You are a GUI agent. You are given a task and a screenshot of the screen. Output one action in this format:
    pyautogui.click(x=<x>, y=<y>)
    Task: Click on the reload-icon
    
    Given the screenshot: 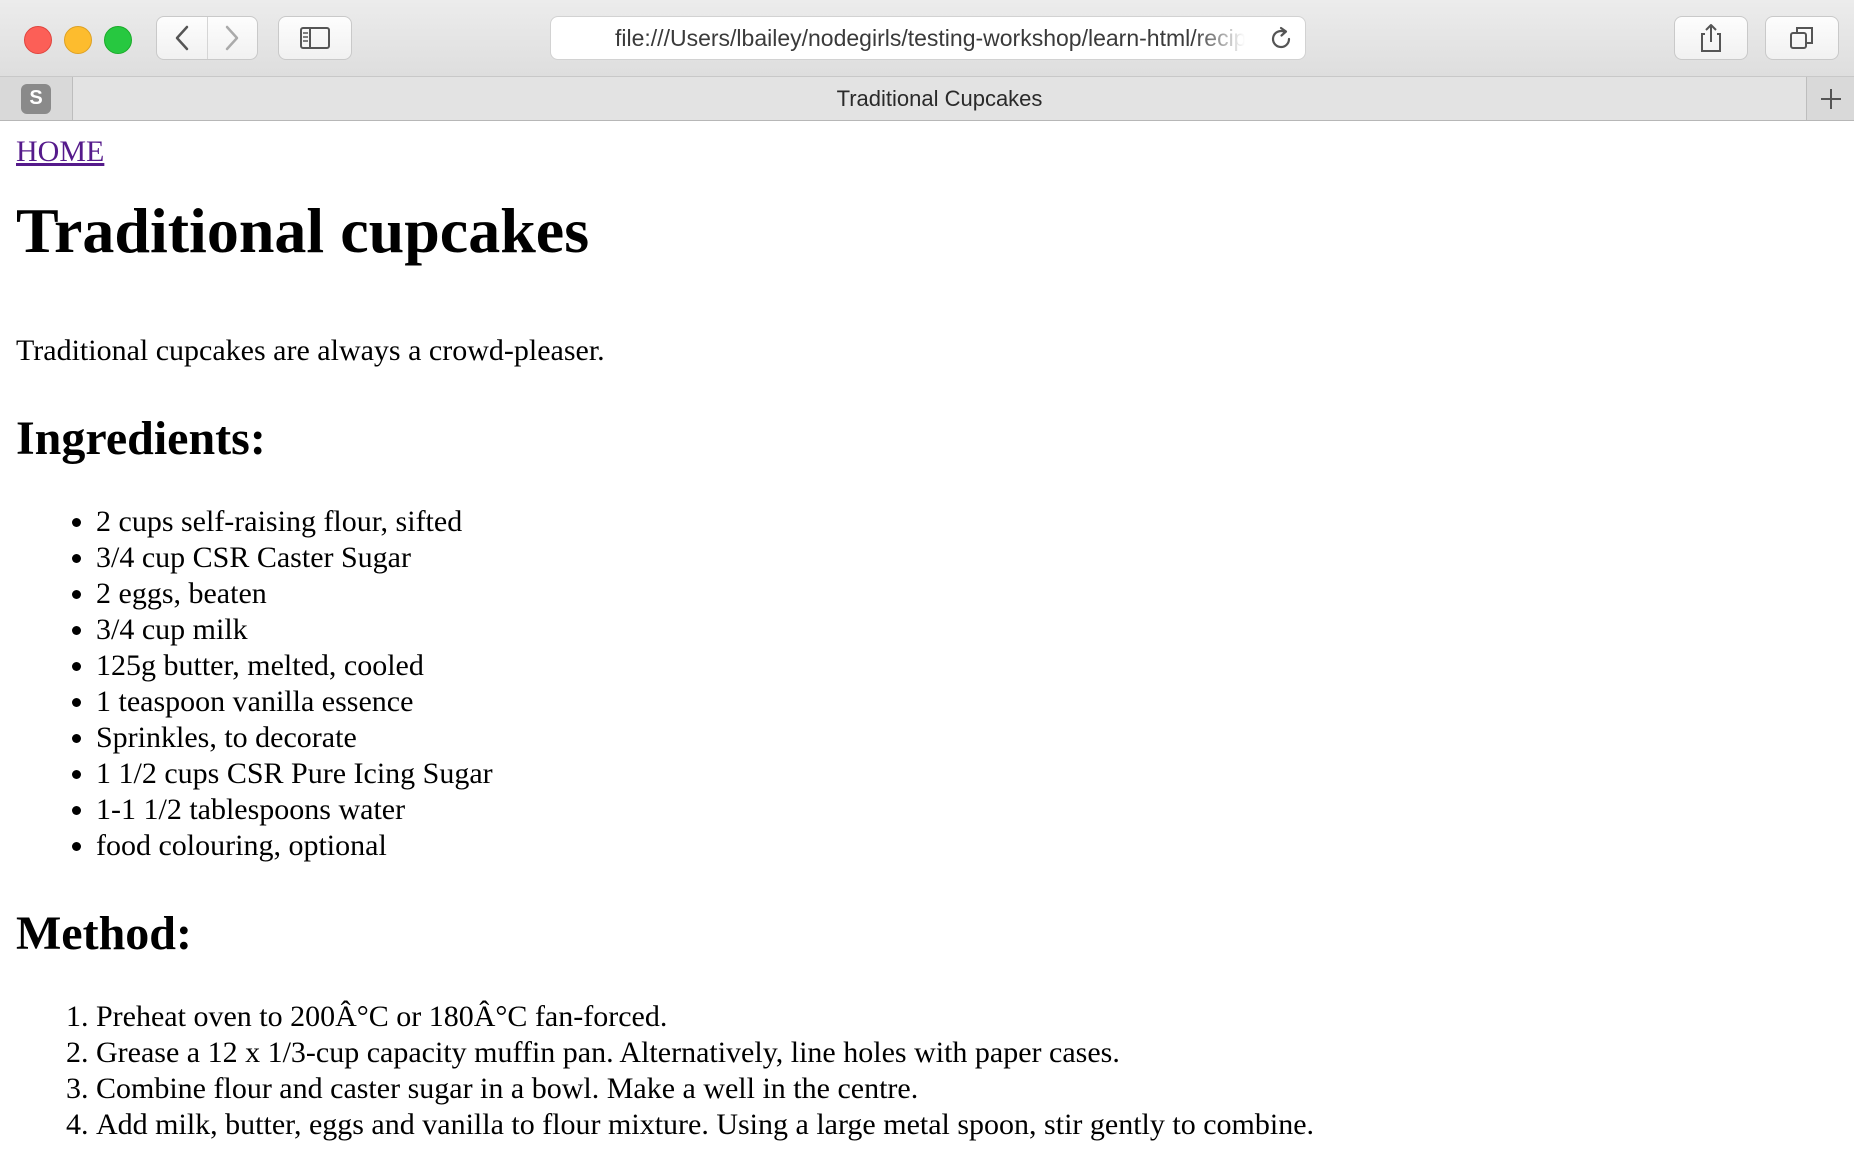 What is the action you would take?
    pyautogui.click(x=1281, y=37)
    